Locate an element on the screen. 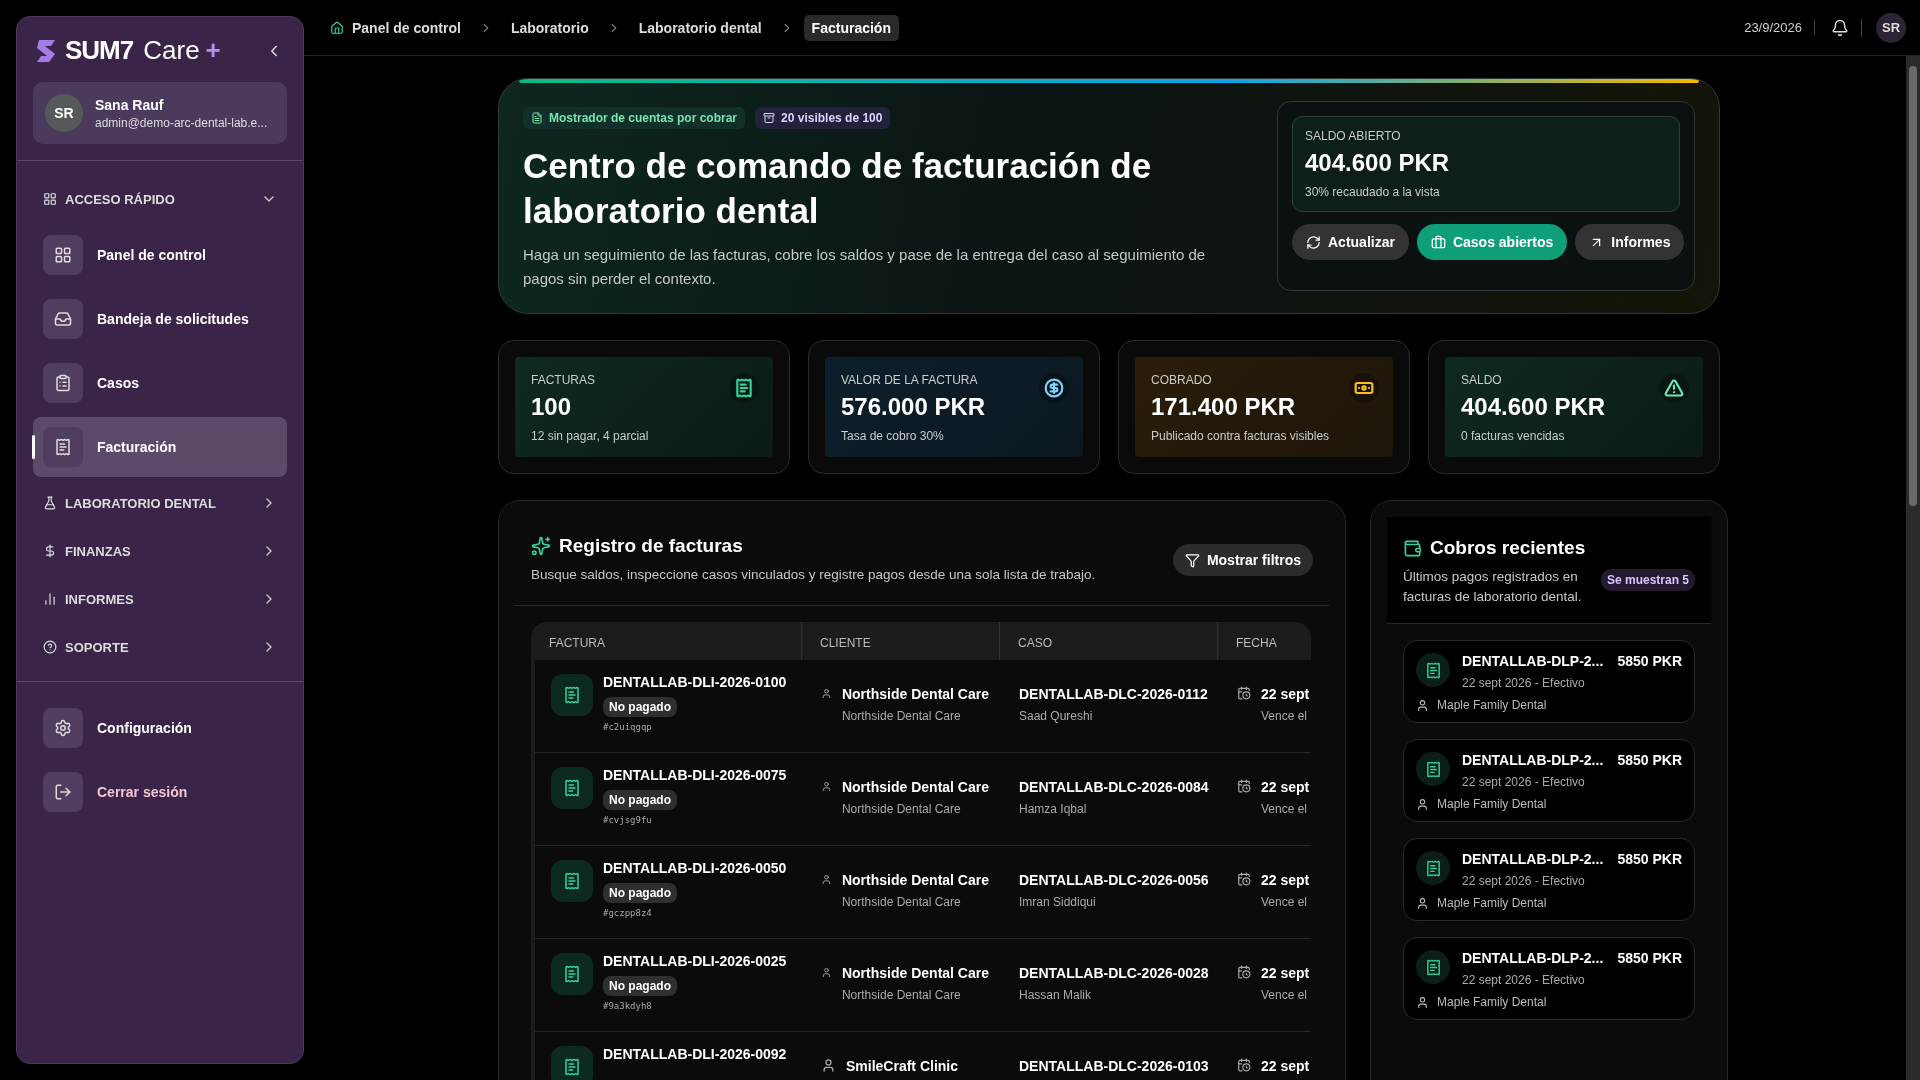  stat-value: 576.000 PKR is located at coordinates (914, 407).